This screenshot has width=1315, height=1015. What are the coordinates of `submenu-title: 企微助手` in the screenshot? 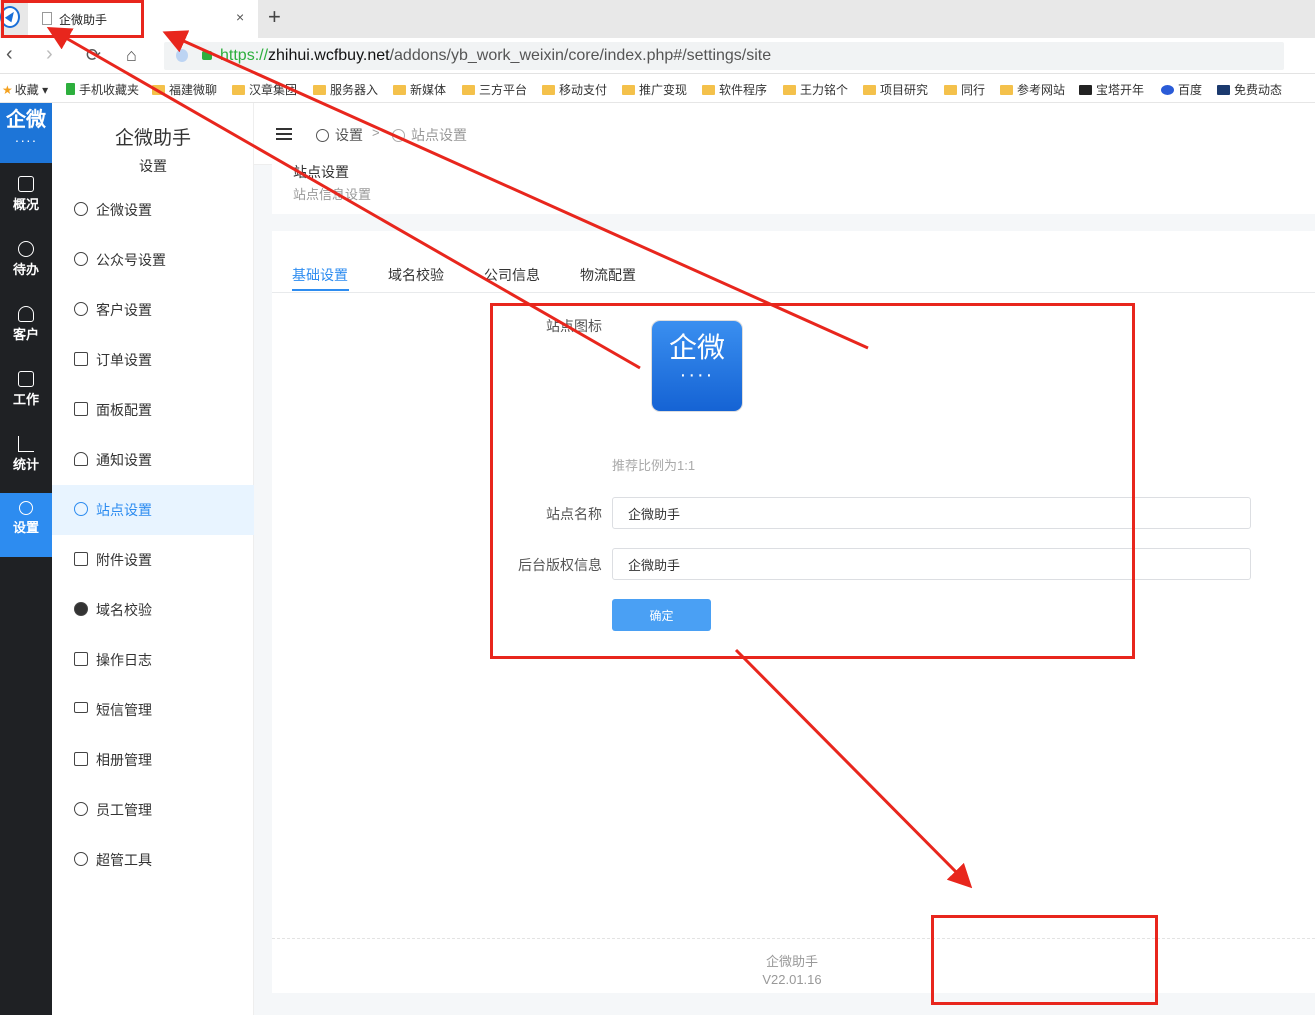 It's located at (152, 138).